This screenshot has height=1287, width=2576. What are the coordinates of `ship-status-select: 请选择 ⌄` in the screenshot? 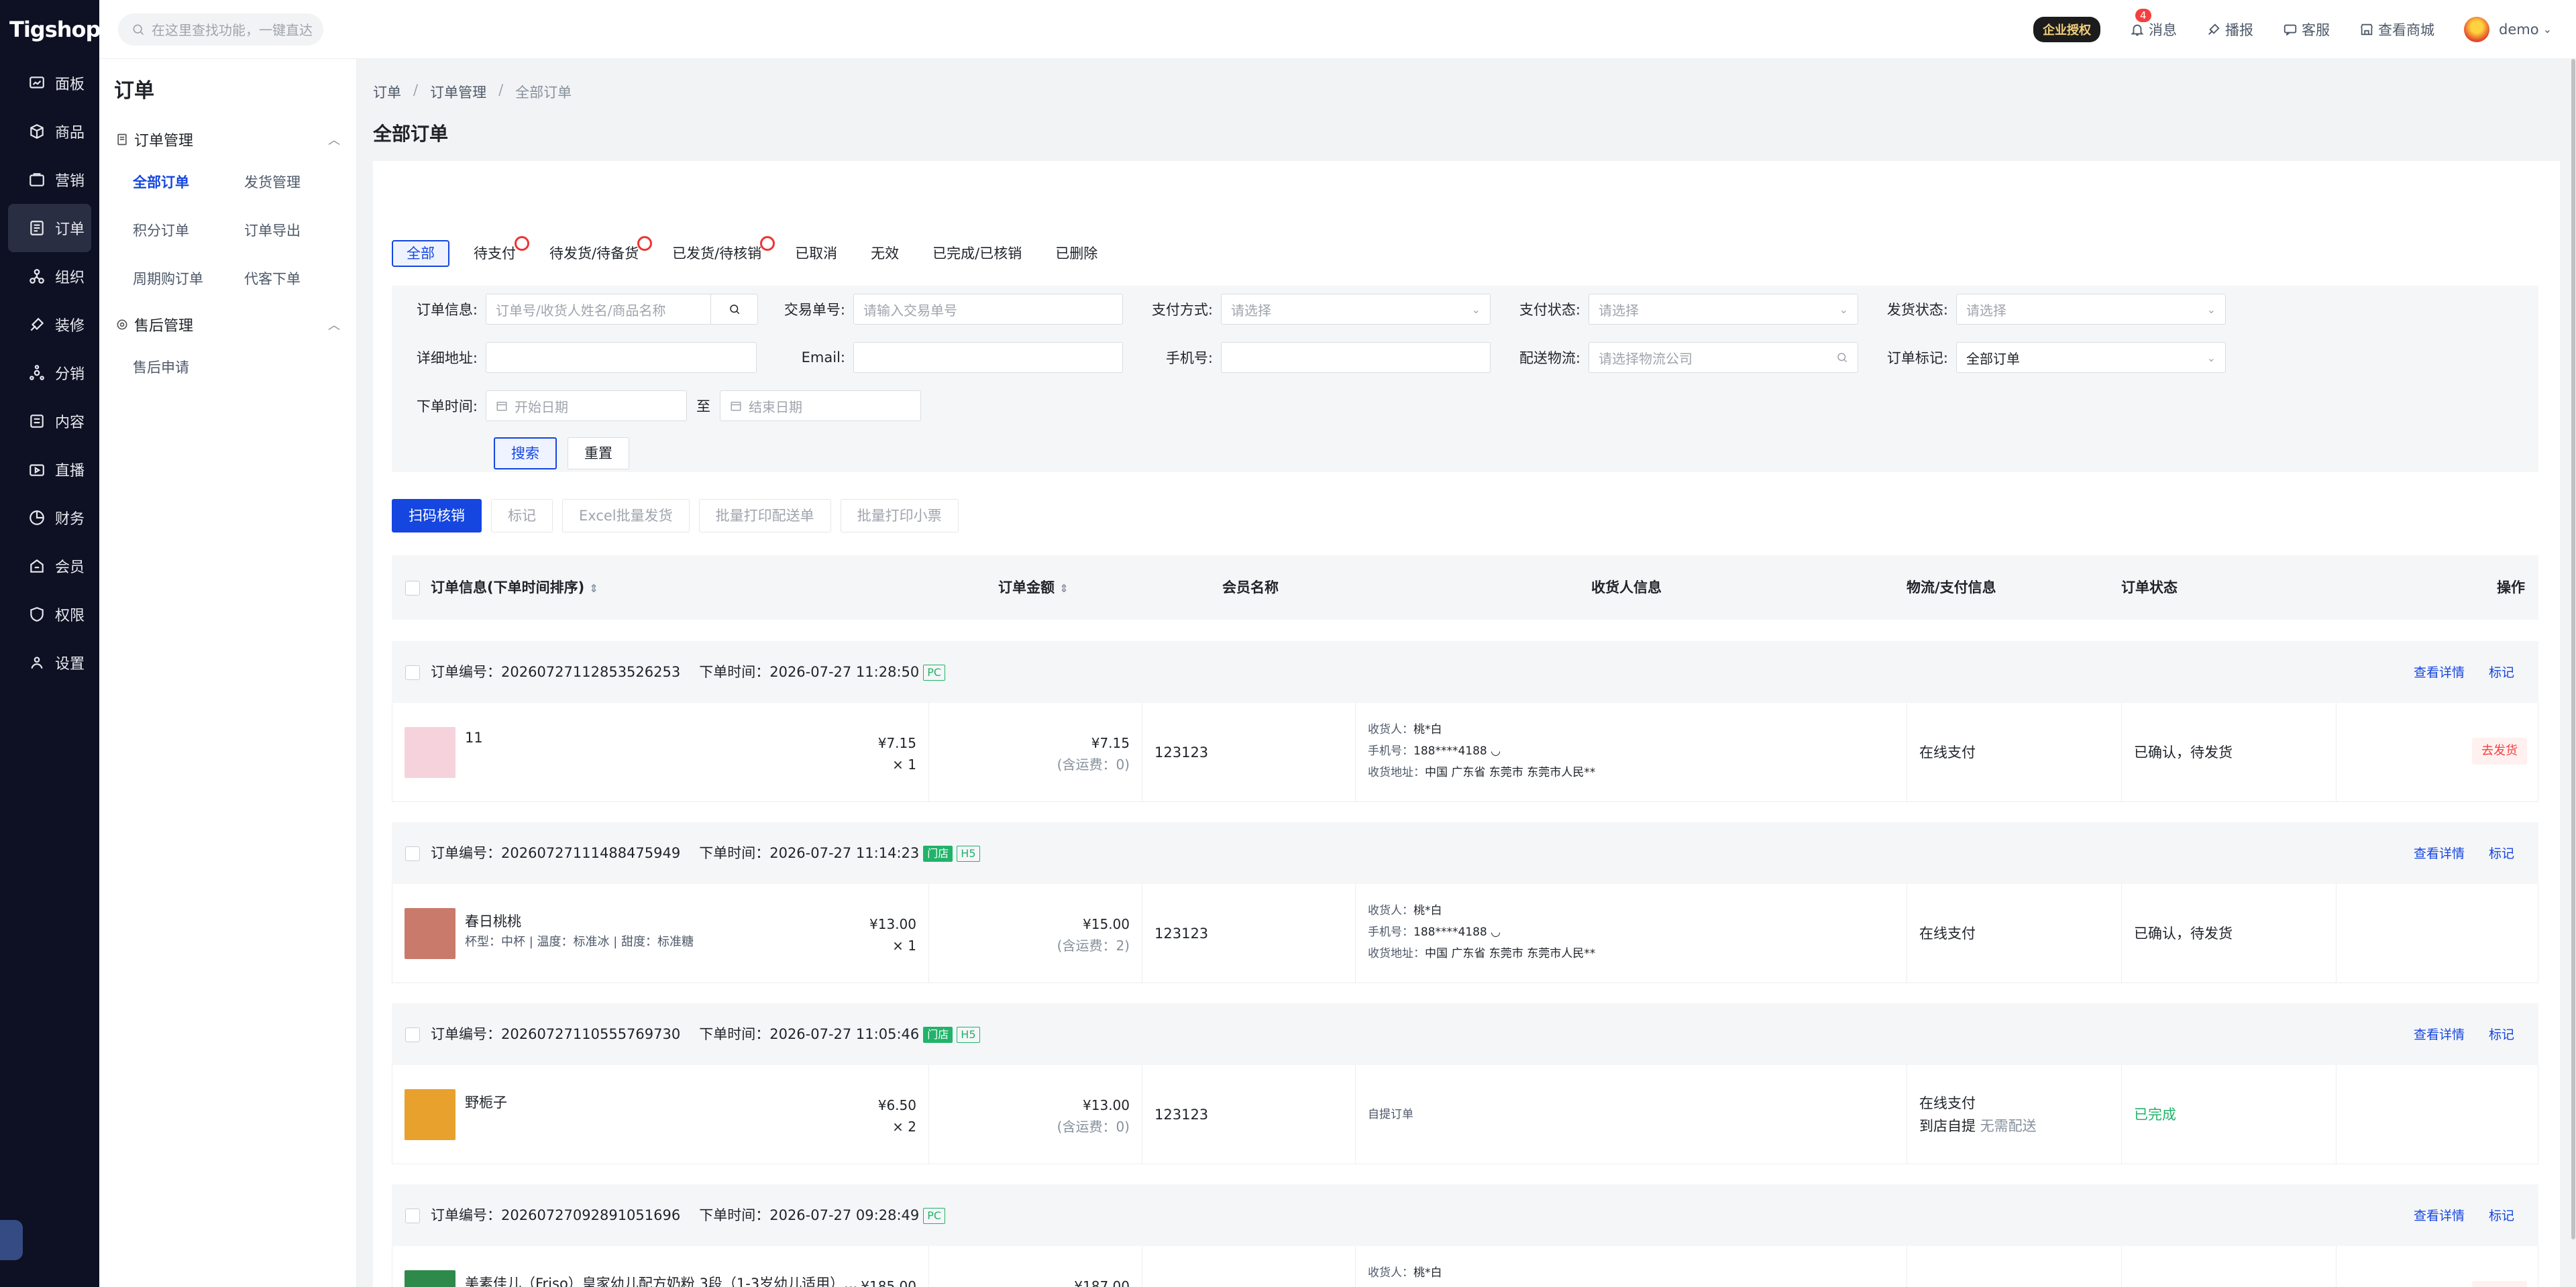 It's located at (2091, 309).